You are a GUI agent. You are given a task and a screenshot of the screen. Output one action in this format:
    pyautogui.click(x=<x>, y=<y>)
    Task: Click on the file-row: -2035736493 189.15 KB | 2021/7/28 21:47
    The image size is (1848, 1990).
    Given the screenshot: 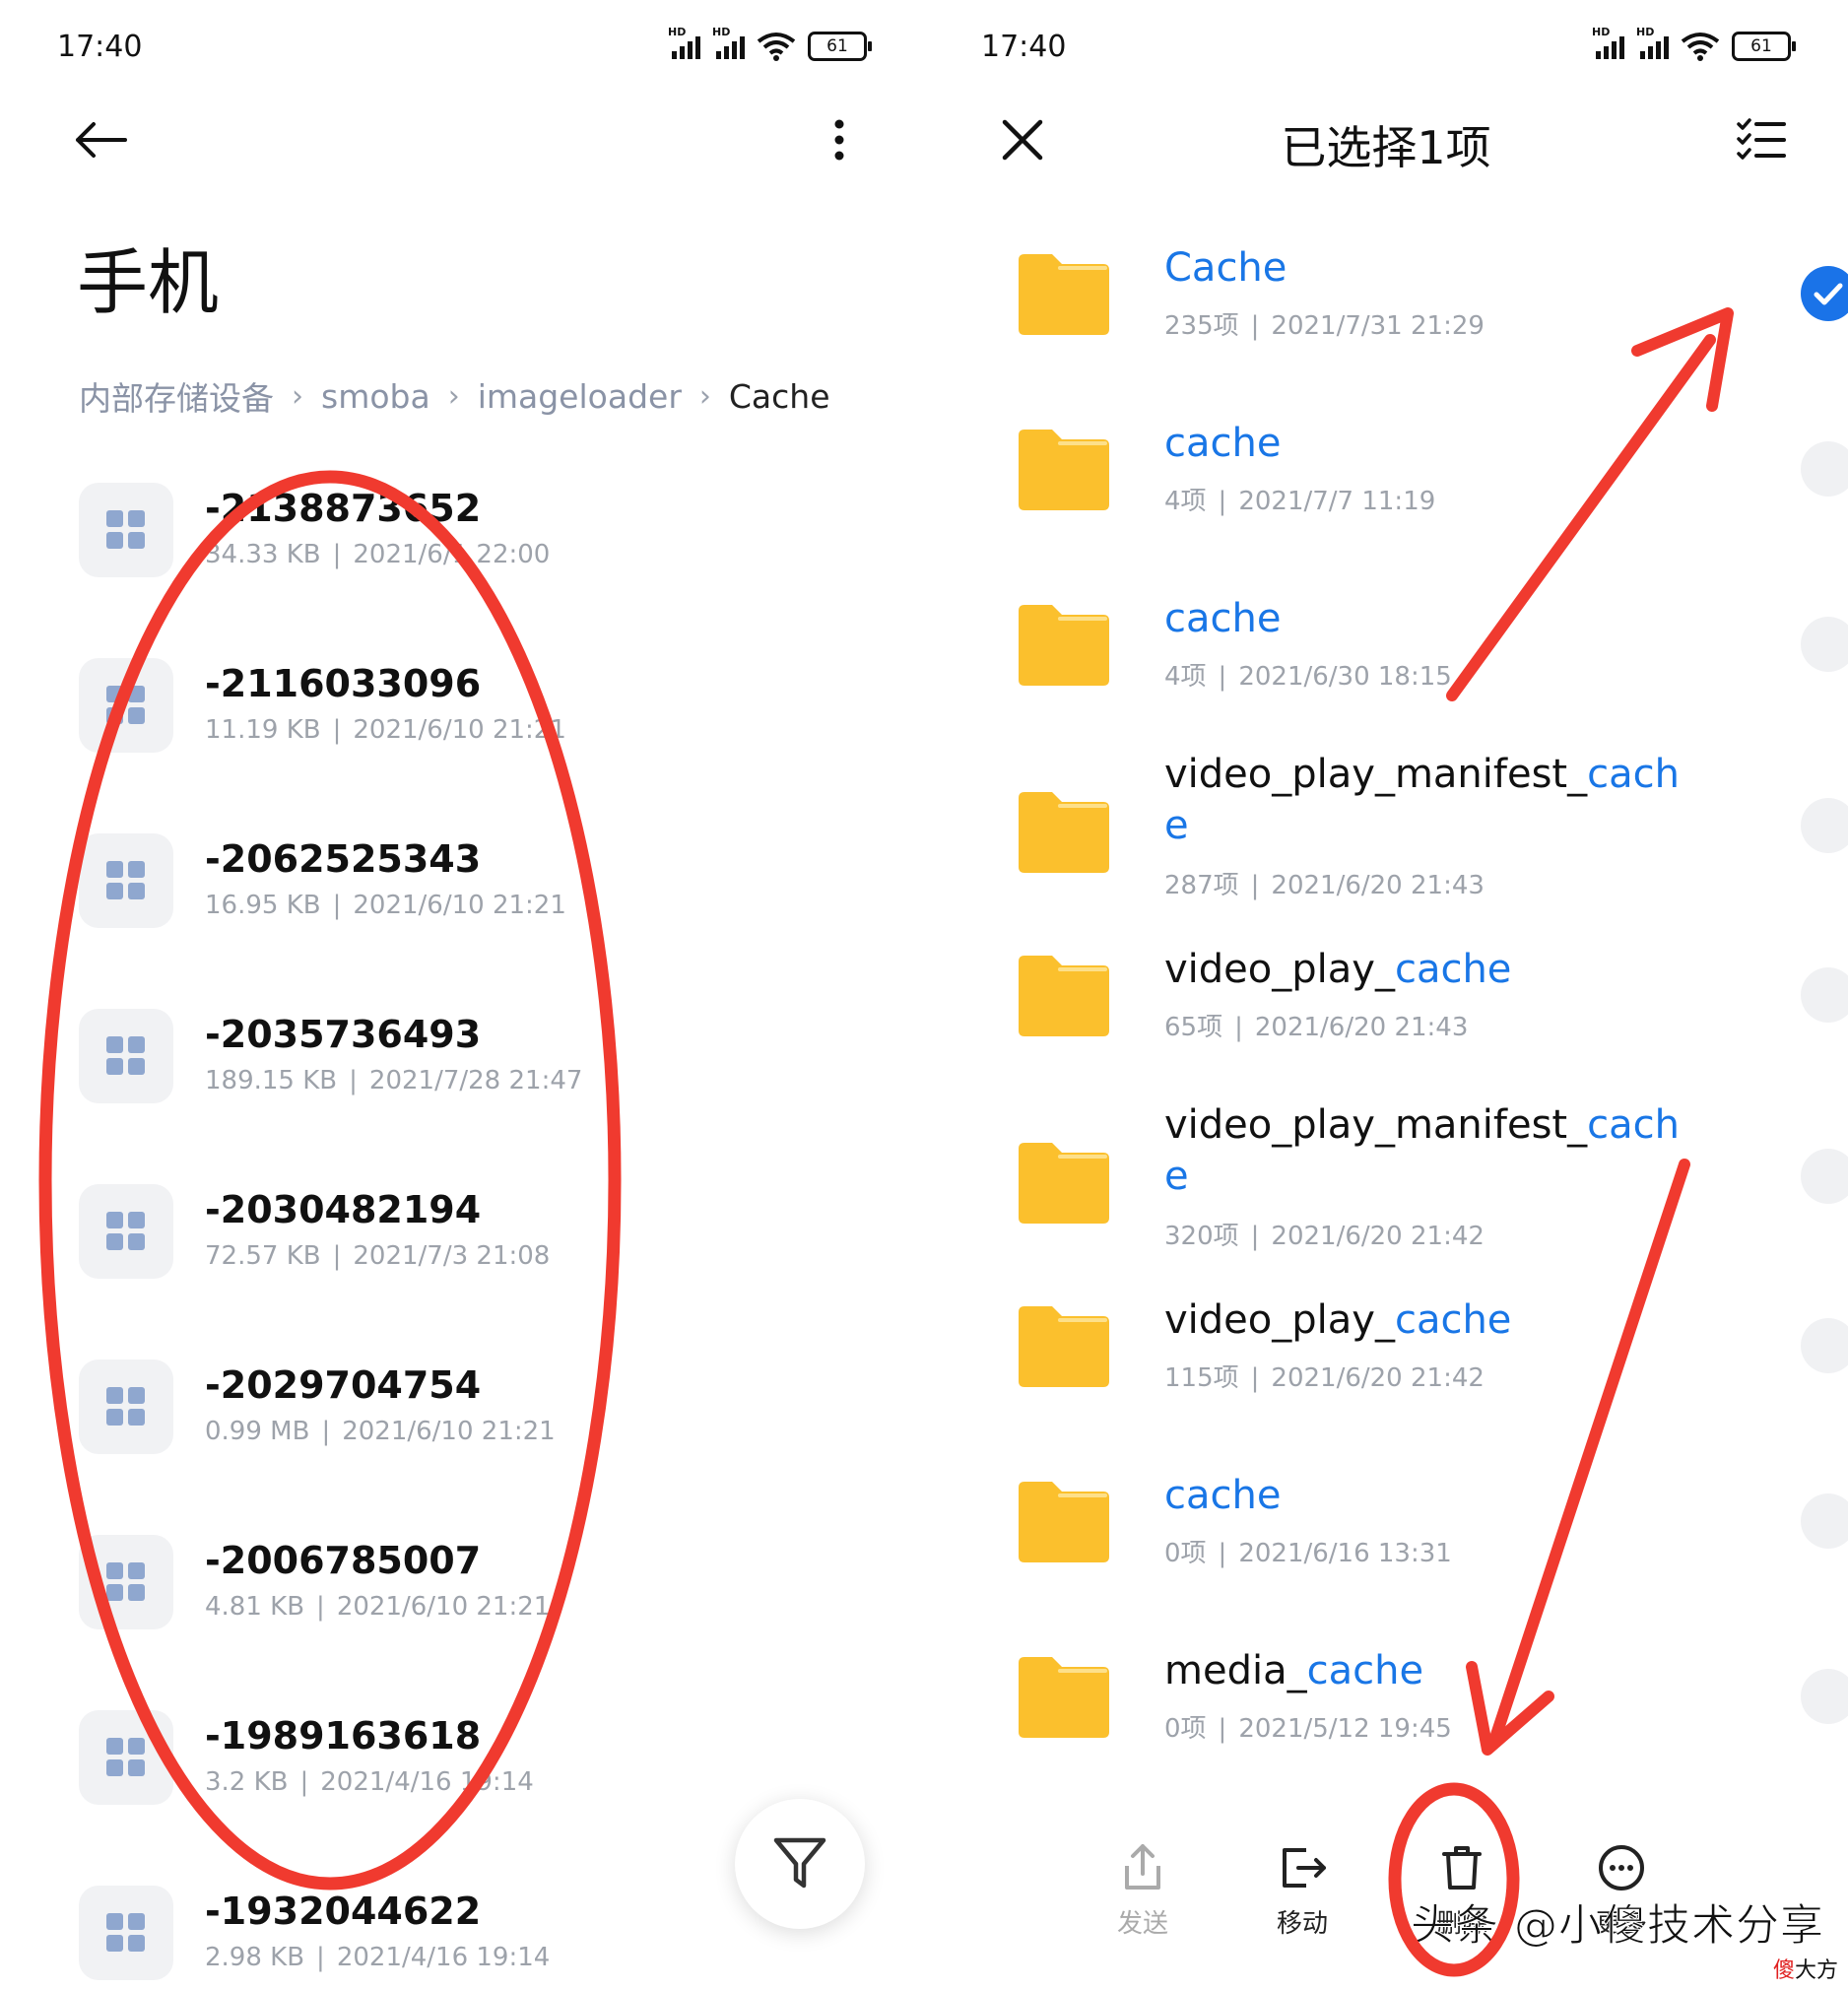 What is the action you would take?
    pyautogui.click(x=453, y=1056)
    